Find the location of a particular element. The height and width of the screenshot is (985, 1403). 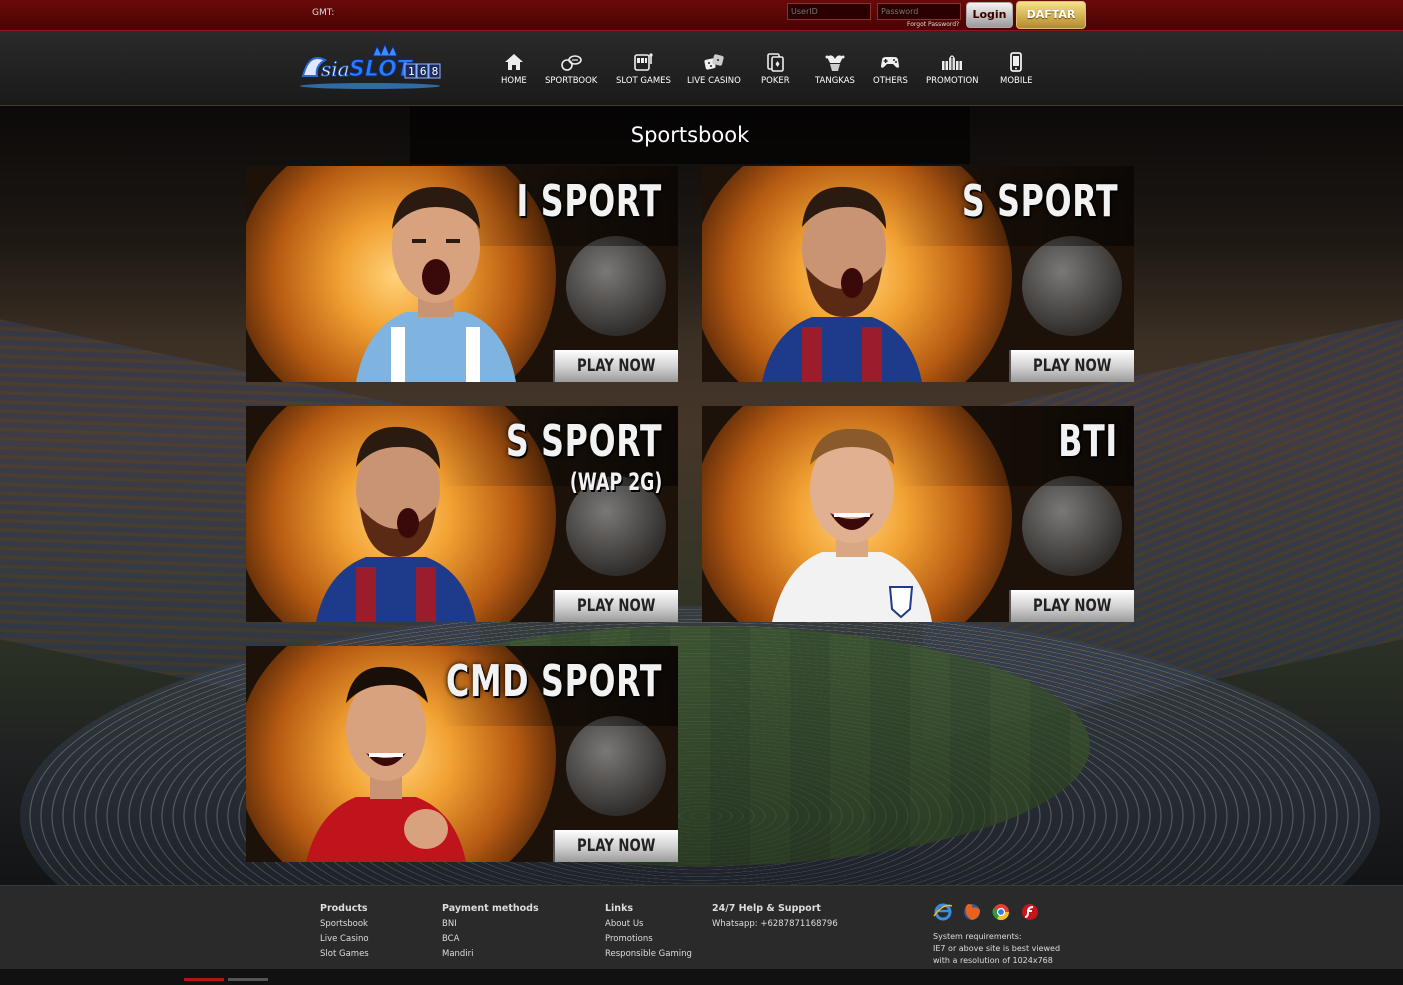

nav-live-casino: LIVE CASINO is located at coordinates (714, 68).